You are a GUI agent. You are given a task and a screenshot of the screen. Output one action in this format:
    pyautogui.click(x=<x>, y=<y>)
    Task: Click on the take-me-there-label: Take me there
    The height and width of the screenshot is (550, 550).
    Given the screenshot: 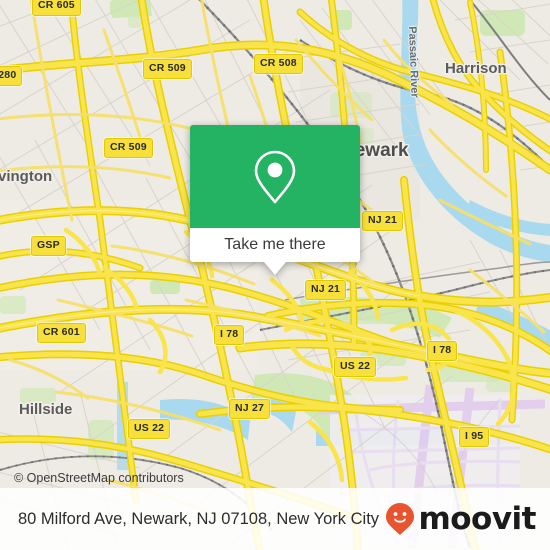 What is the action you would take?
    pyautogui.click(x=275, y=244)
    